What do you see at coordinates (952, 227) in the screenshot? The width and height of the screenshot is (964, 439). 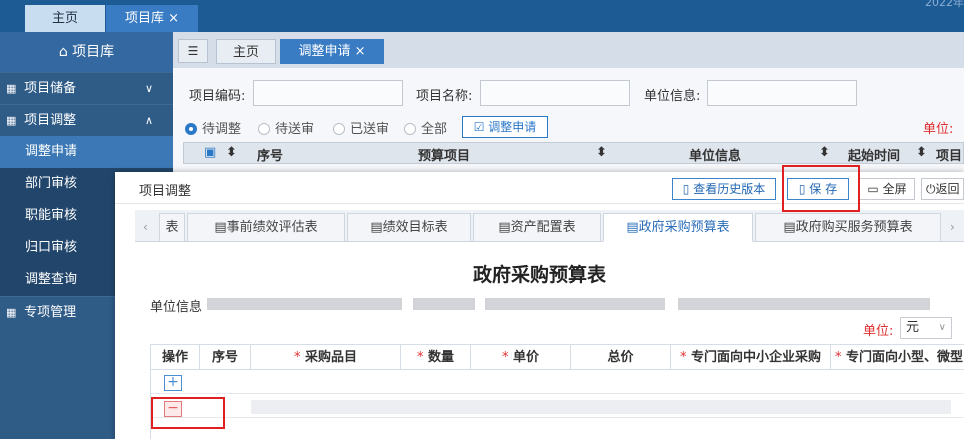 I see `chevron-right-icon: ›` at bounding box center [952, 227].